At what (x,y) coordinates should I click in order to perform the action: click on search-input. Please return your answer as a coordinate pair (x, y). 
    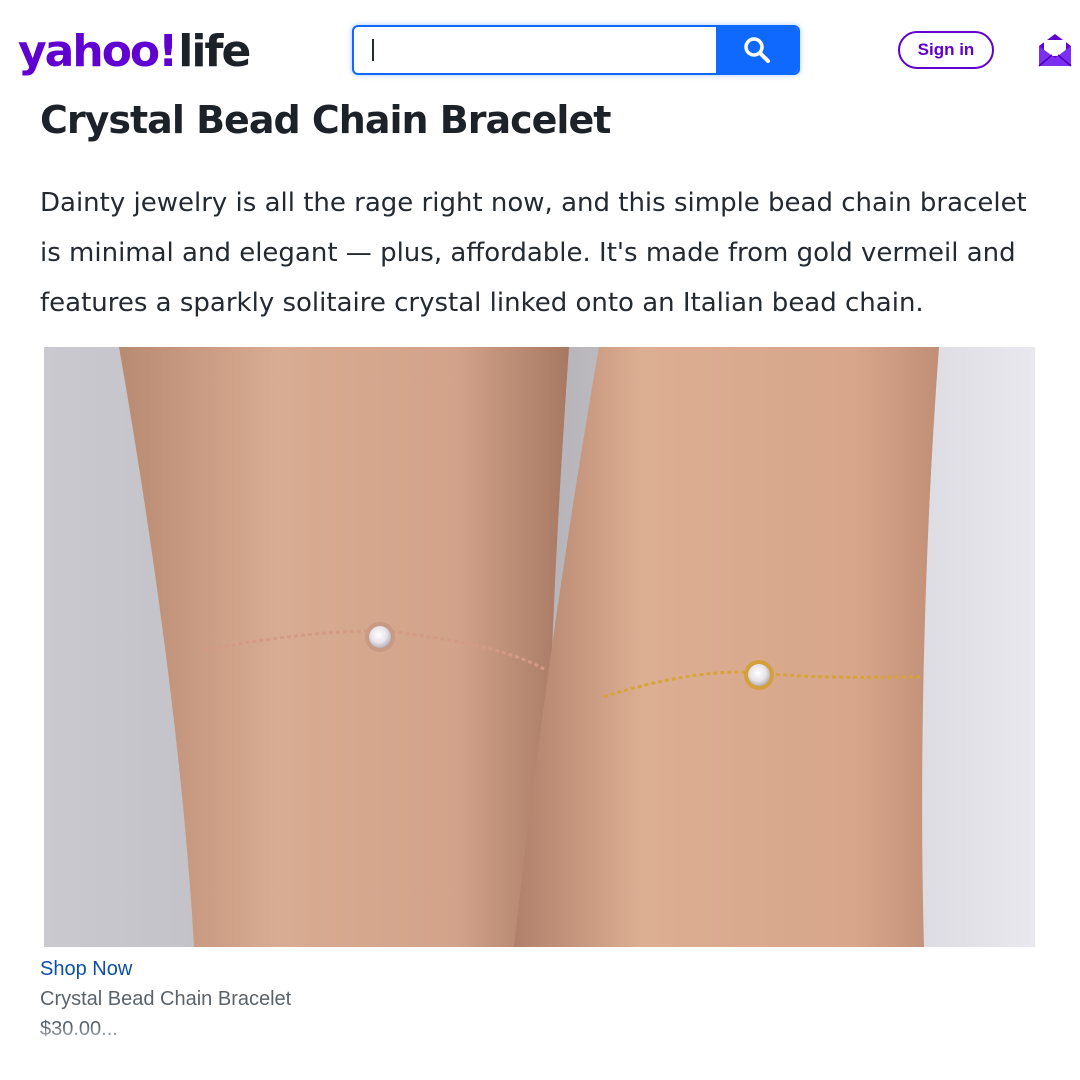
    Looking at the image, I should click on (552, 50).